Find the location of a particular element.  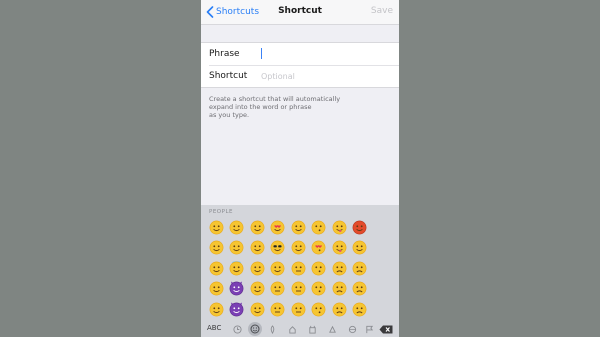

emoji-section-label: PEOPLE is located at coordinates (221, 212).